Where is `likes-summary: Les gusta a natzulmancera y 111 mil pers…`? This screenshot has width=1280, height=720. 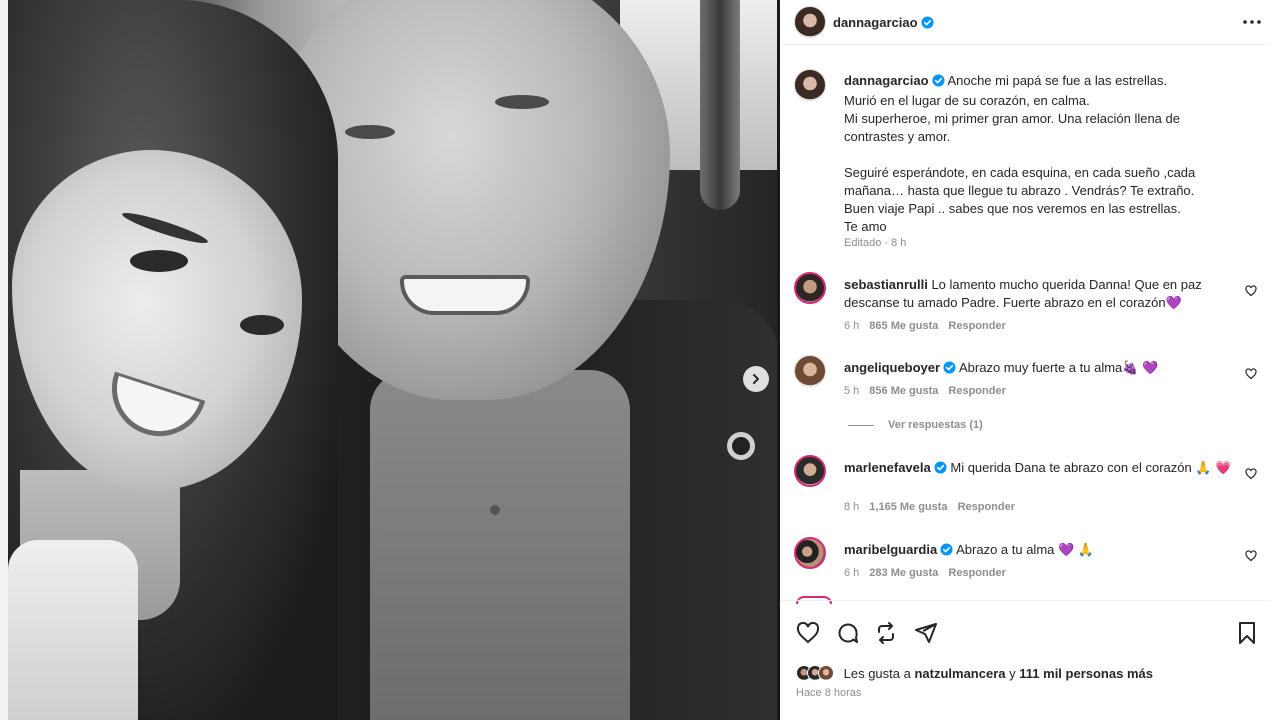
likes-summary: Les gusta a natzulmancera y 111 mil pers… is located at coordinates (974, 673).